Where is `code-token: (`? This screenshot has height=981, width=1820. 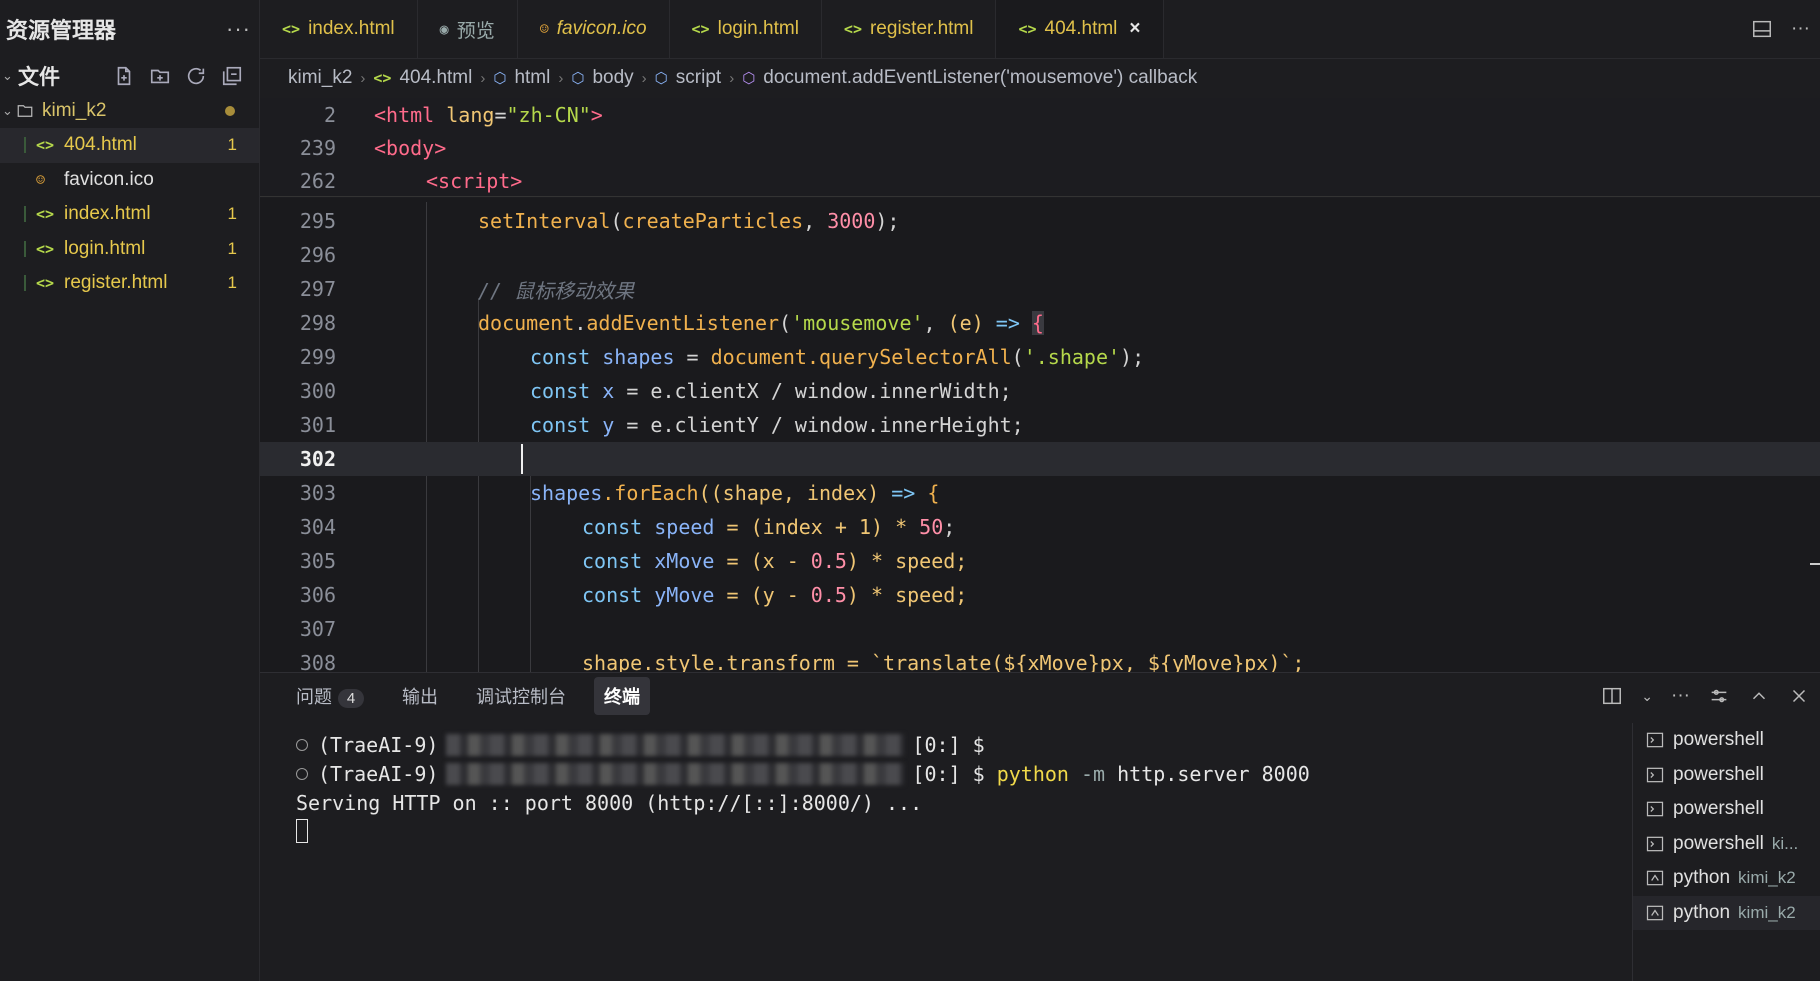
code-token: ( is located at coordinates (785, 323).